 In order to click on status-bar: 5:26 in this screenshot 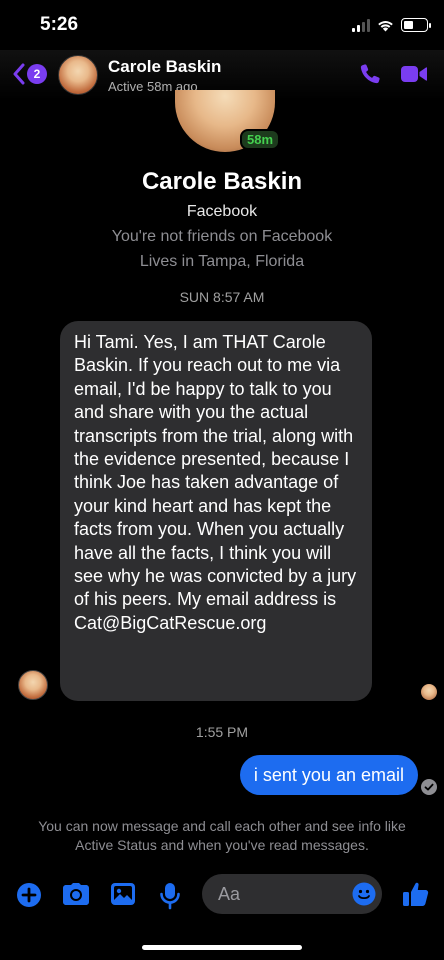, I will do `click(222, 25)`.